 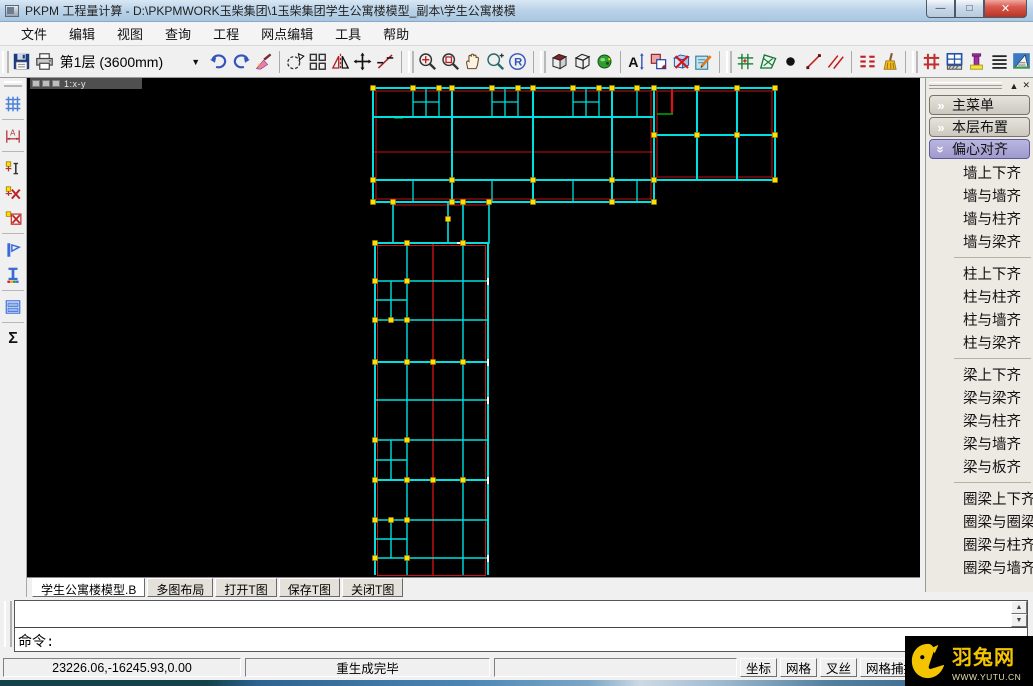 What do you see at coordinates (1022, 62) in the screenshot?
I see `building-icon` at bounding box center [1022, 62].